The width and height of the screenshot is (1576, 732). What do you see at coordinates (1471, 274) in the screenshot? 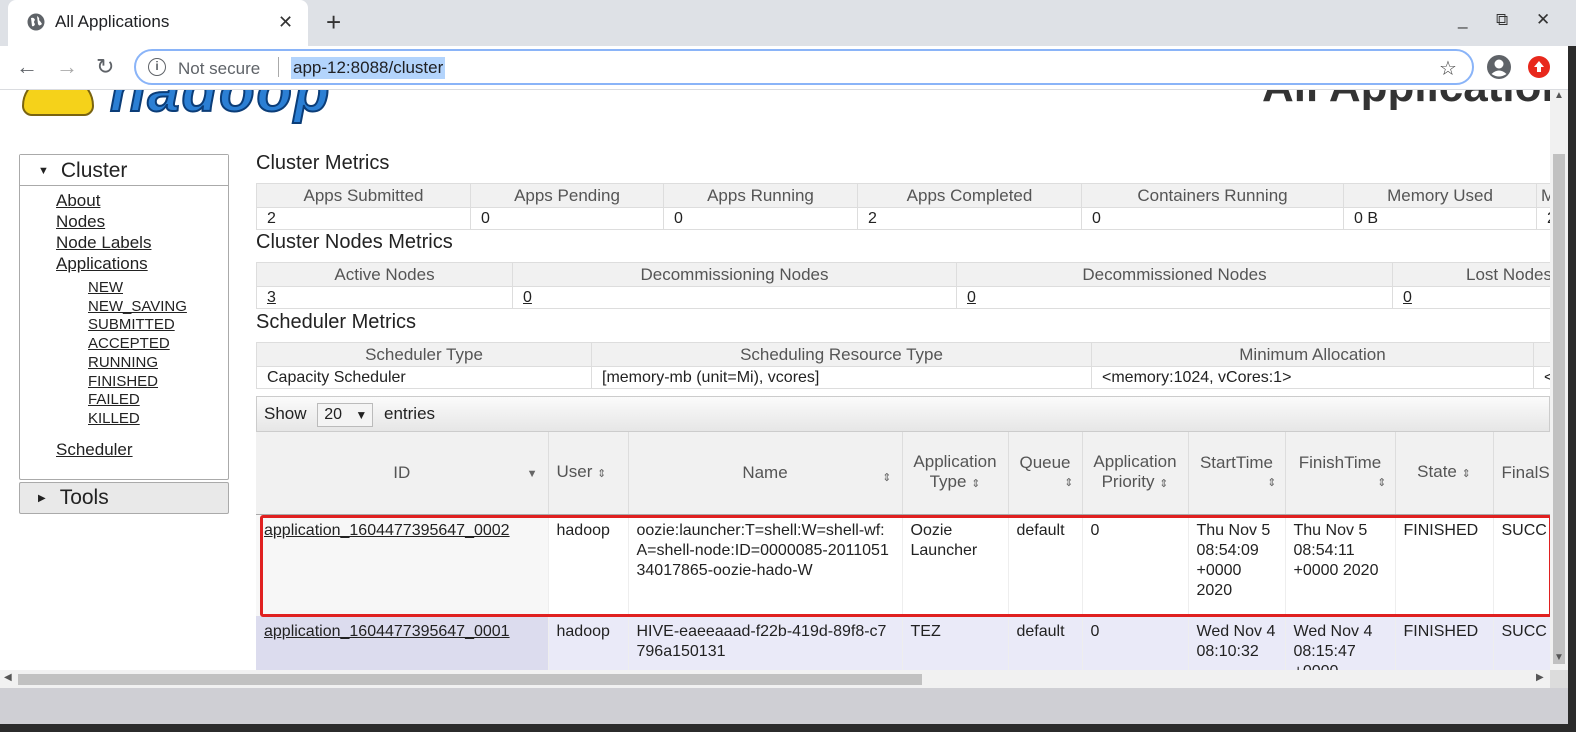
I see `column-header: Lost Nodes` at bounding box center [1471, 274].